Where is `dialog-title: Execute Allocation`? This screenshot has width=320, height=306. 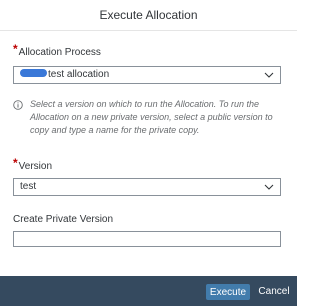 dialog-title: Execute Allocation is located at coordinates (148, 15).